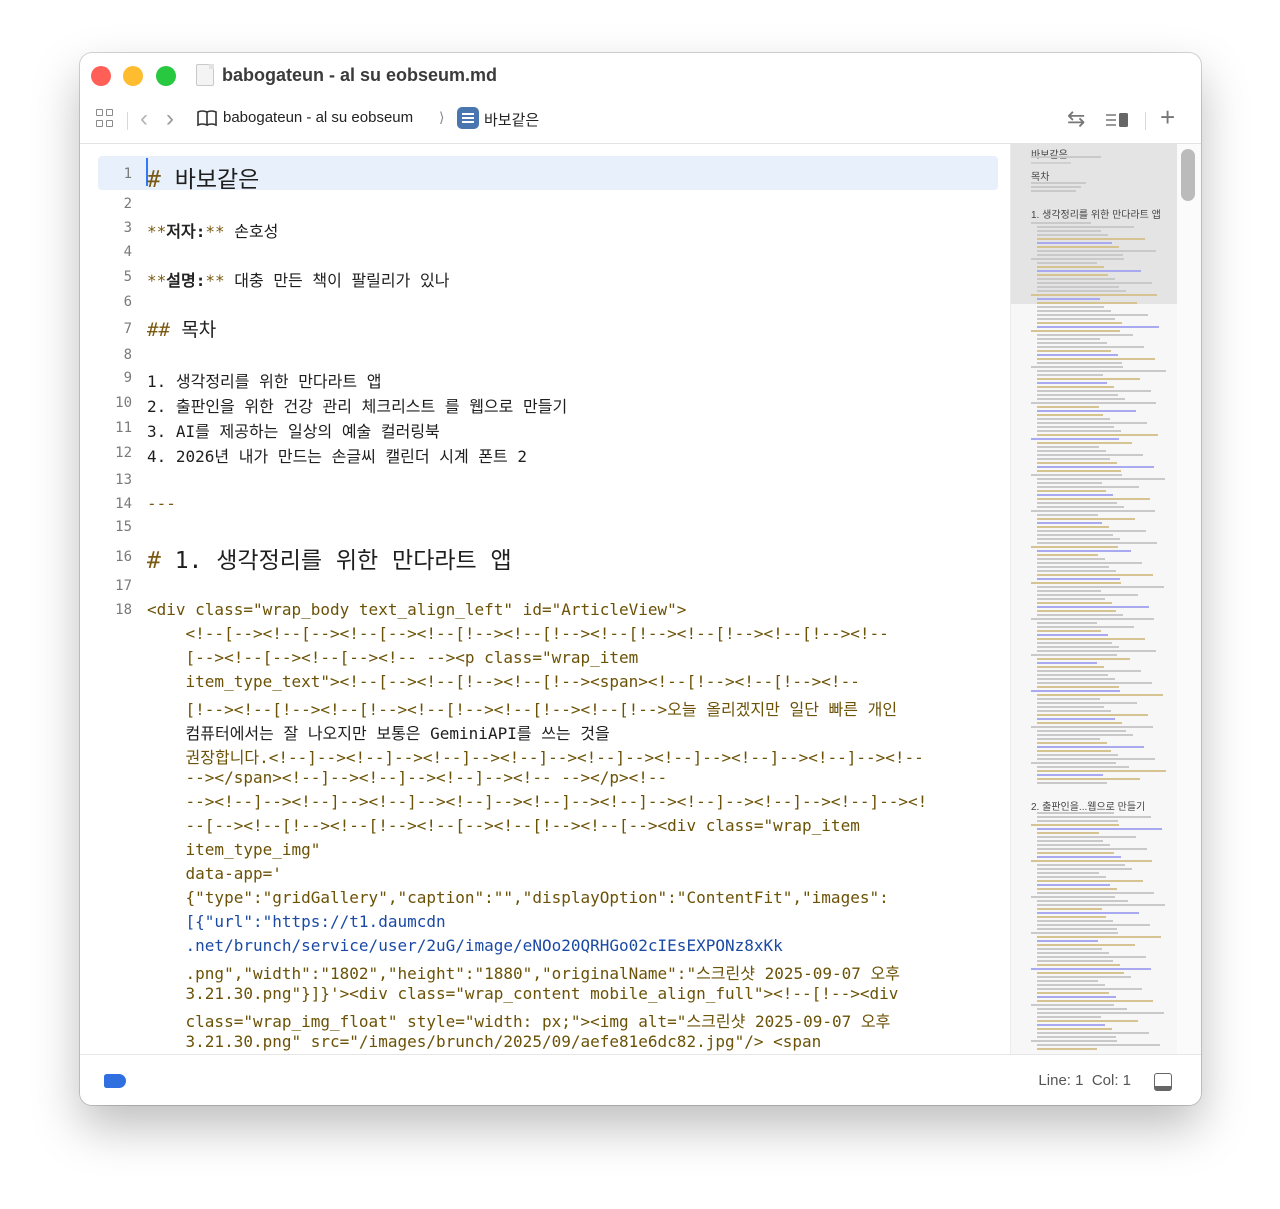 The height and width of the screenshot is (1209, 1280). I want to click on zoom-window-button, so click(166, 76).